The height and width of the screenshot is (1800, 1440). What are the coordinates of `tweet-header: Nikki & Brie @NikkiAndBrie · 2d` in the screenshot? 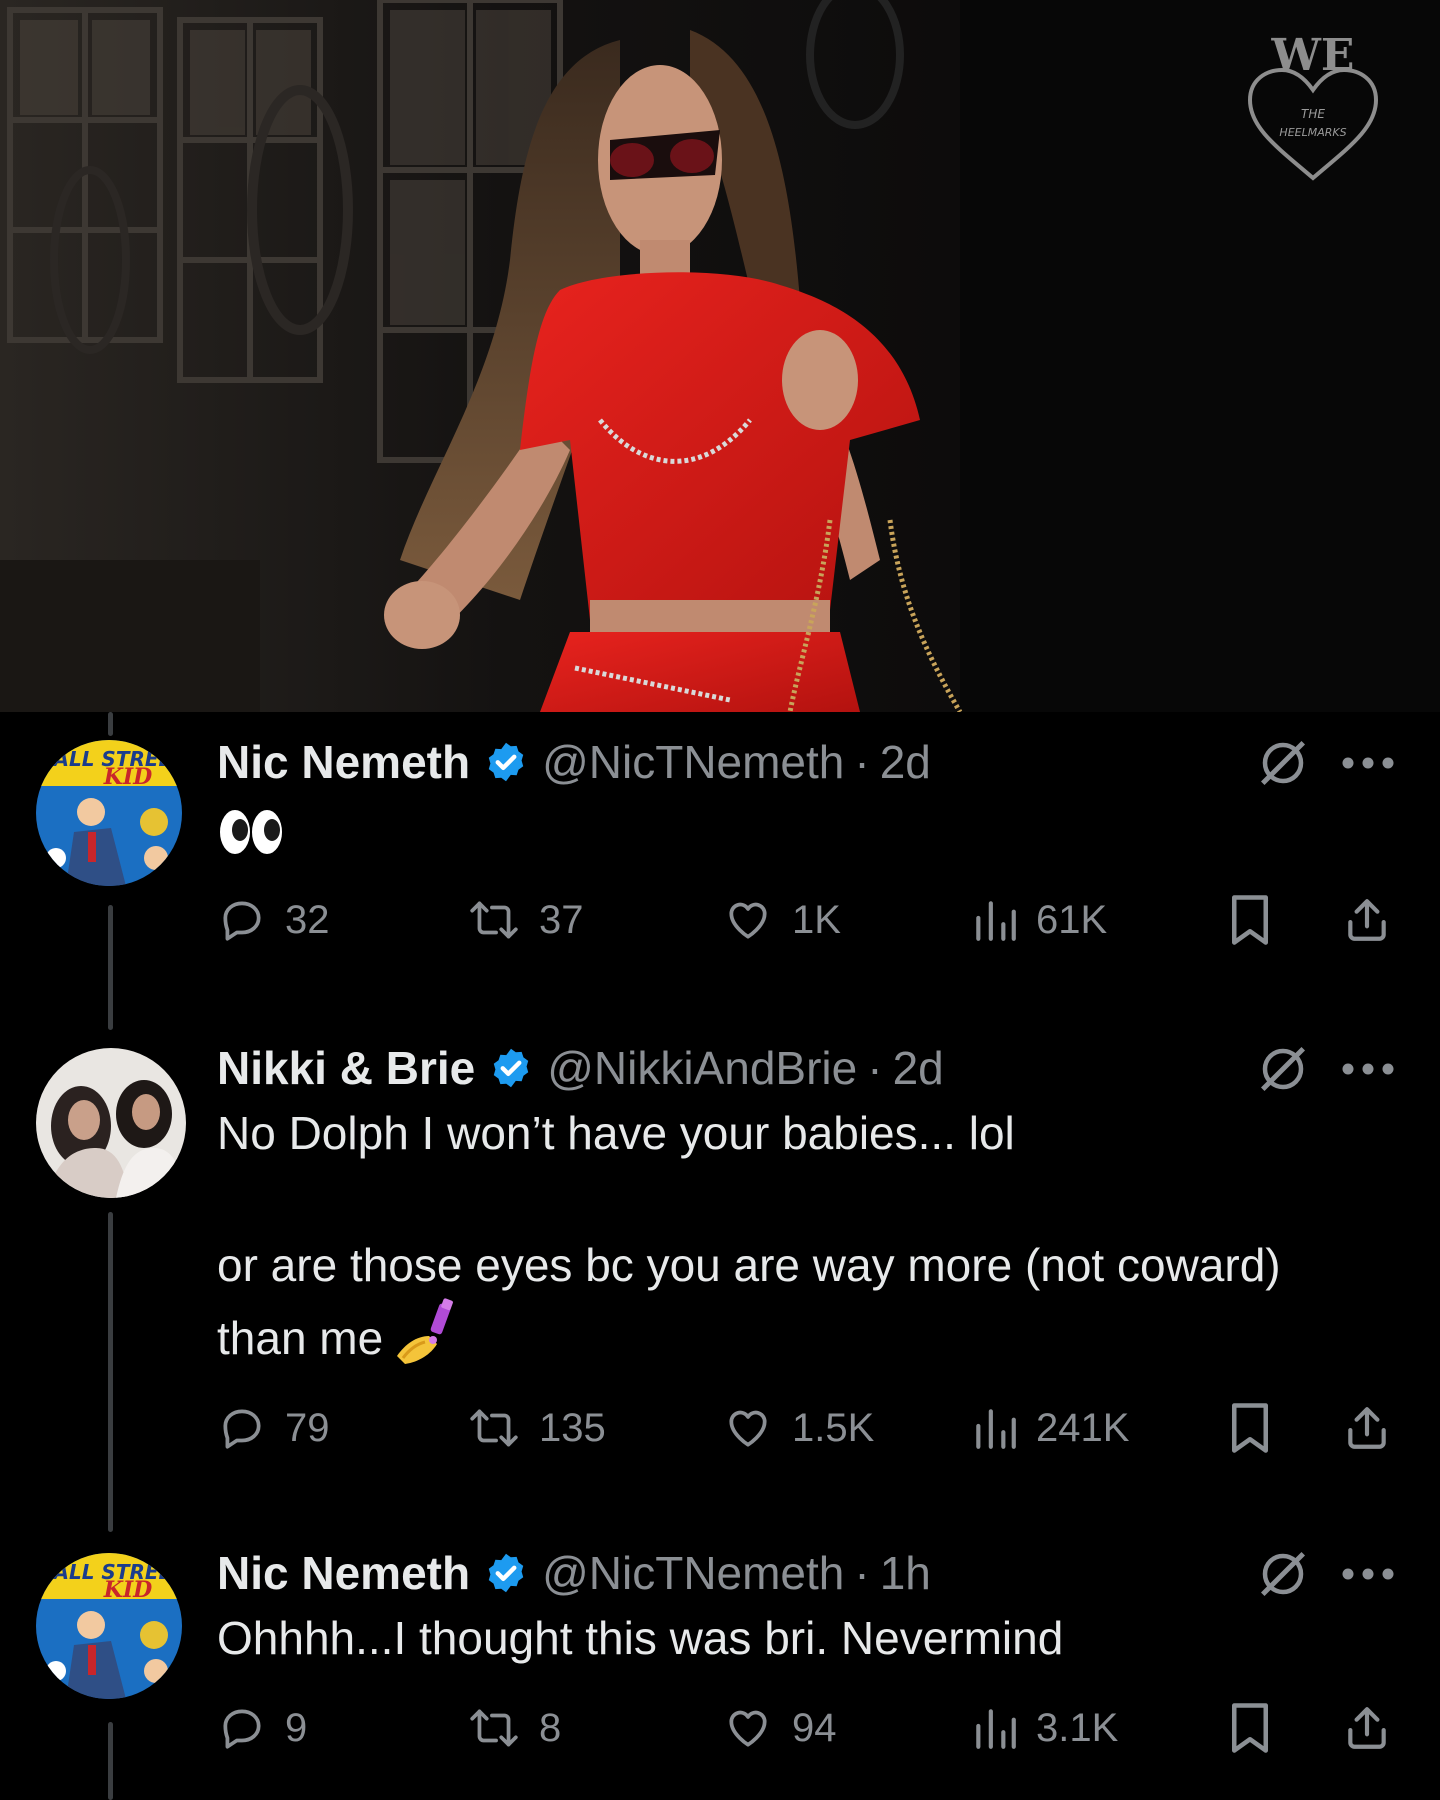 It's located at (580, 1068).